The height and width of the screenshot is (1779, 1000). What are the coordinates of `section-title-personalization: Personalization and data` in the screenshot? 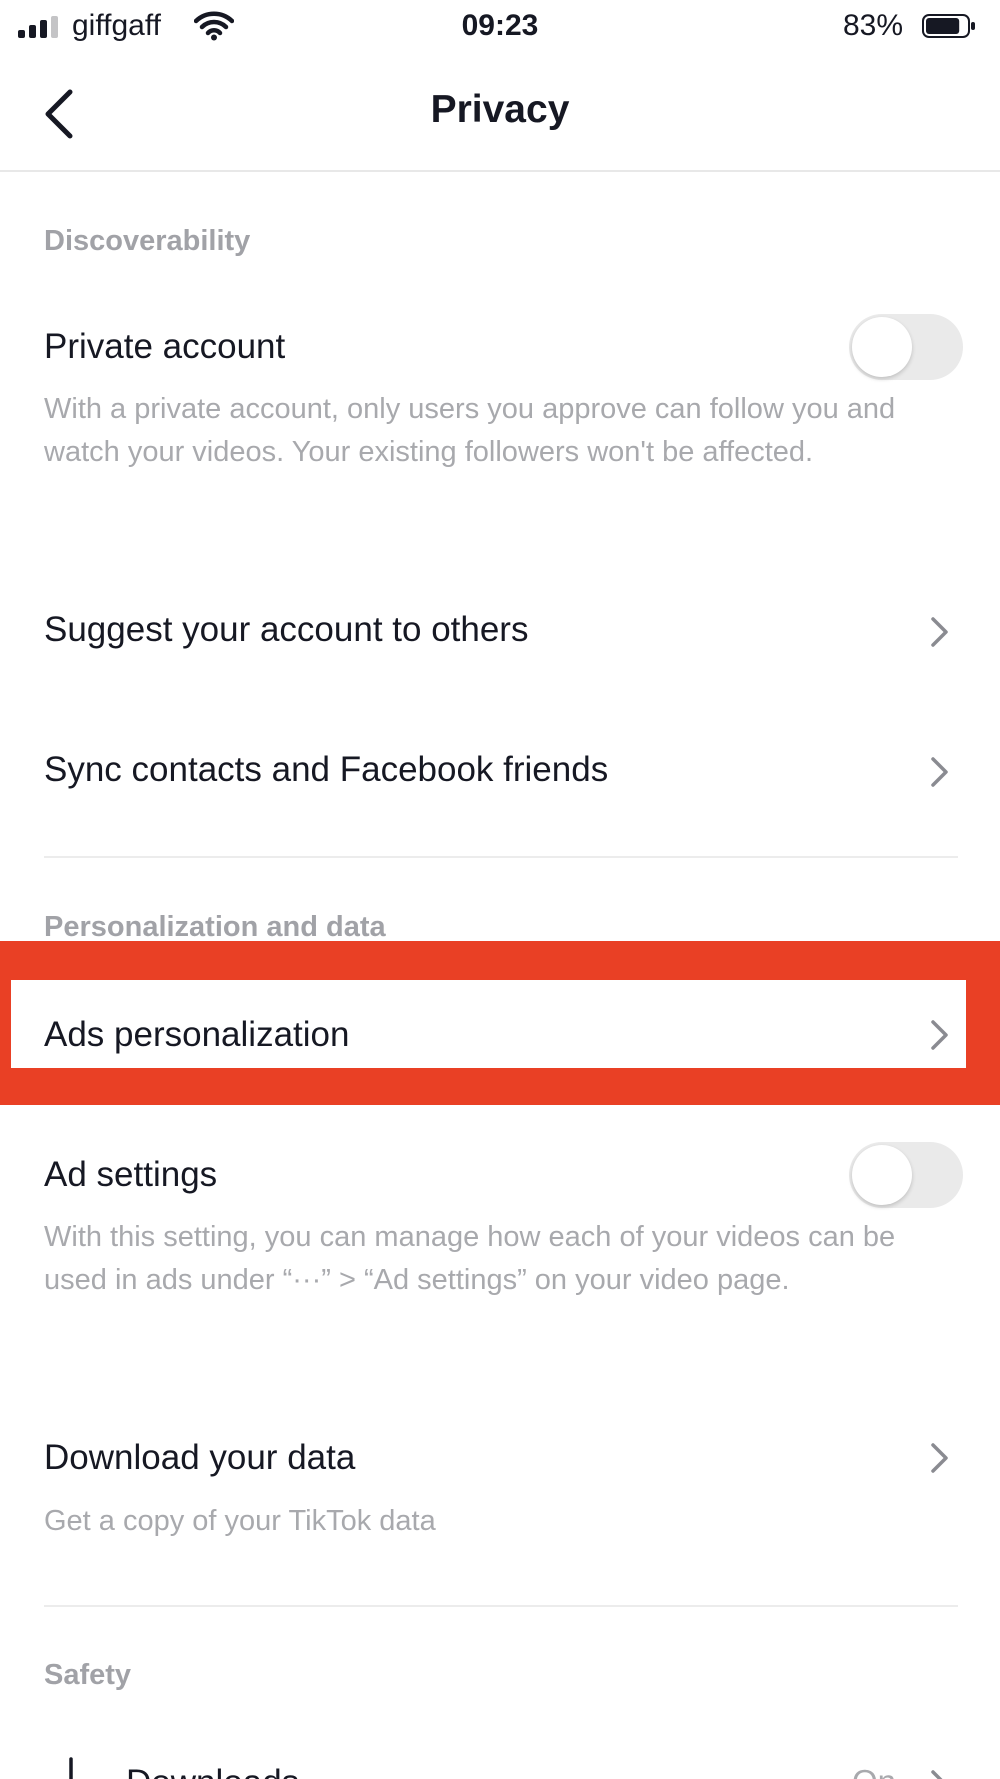 It's located at (215, 927).